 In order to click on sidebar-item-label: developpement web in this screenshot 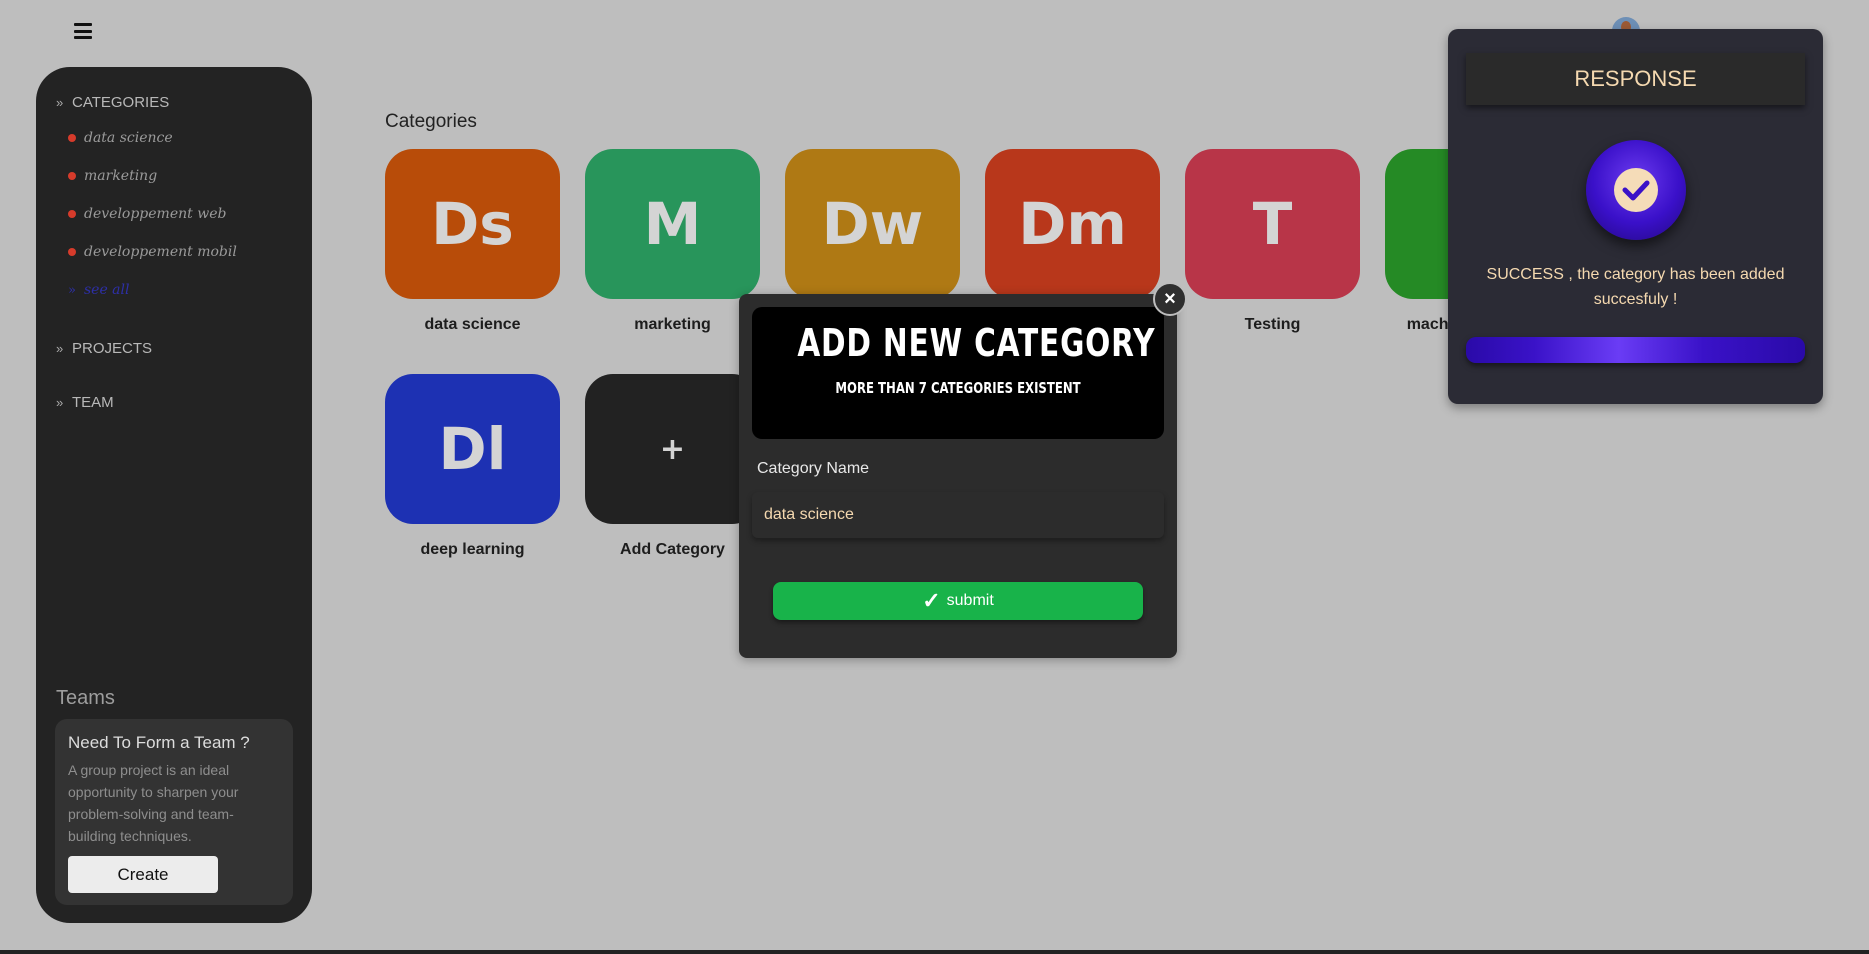, I will do `click(155, 214)`.